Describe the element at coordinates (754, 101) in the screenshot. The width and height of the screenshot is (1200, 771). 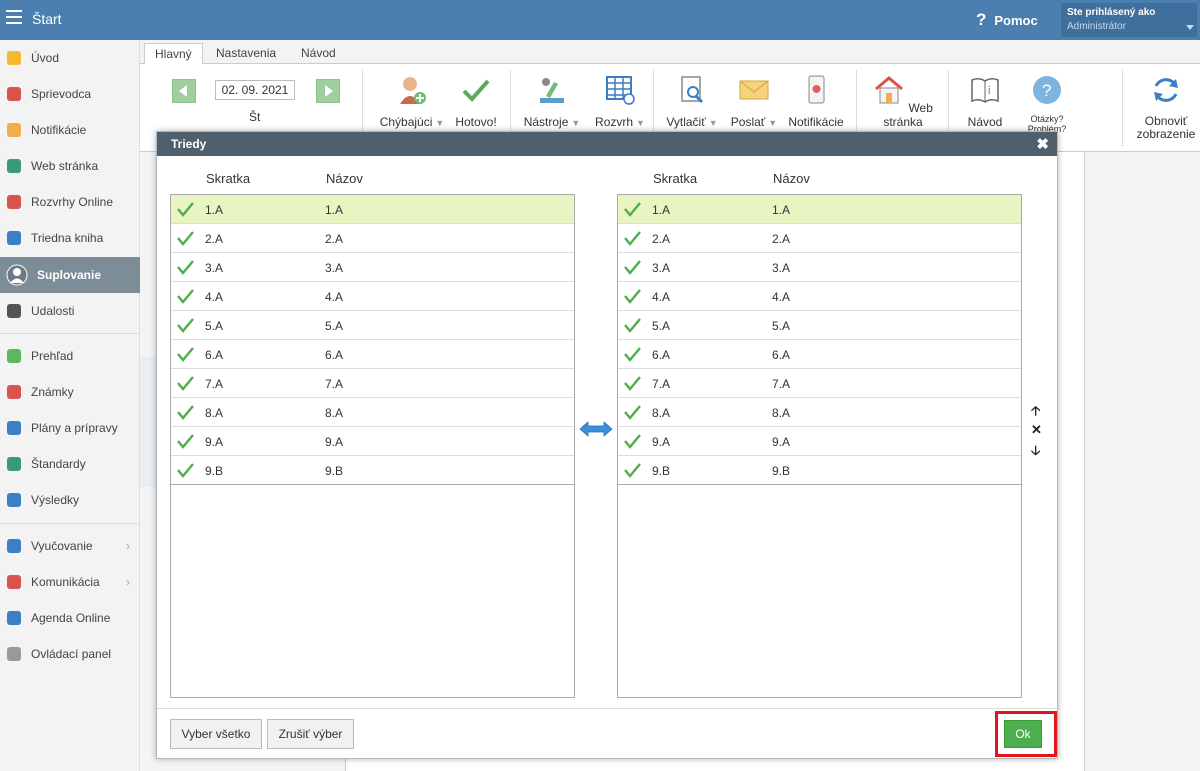
I see `poslat-button: Poslať ▼` at that location.